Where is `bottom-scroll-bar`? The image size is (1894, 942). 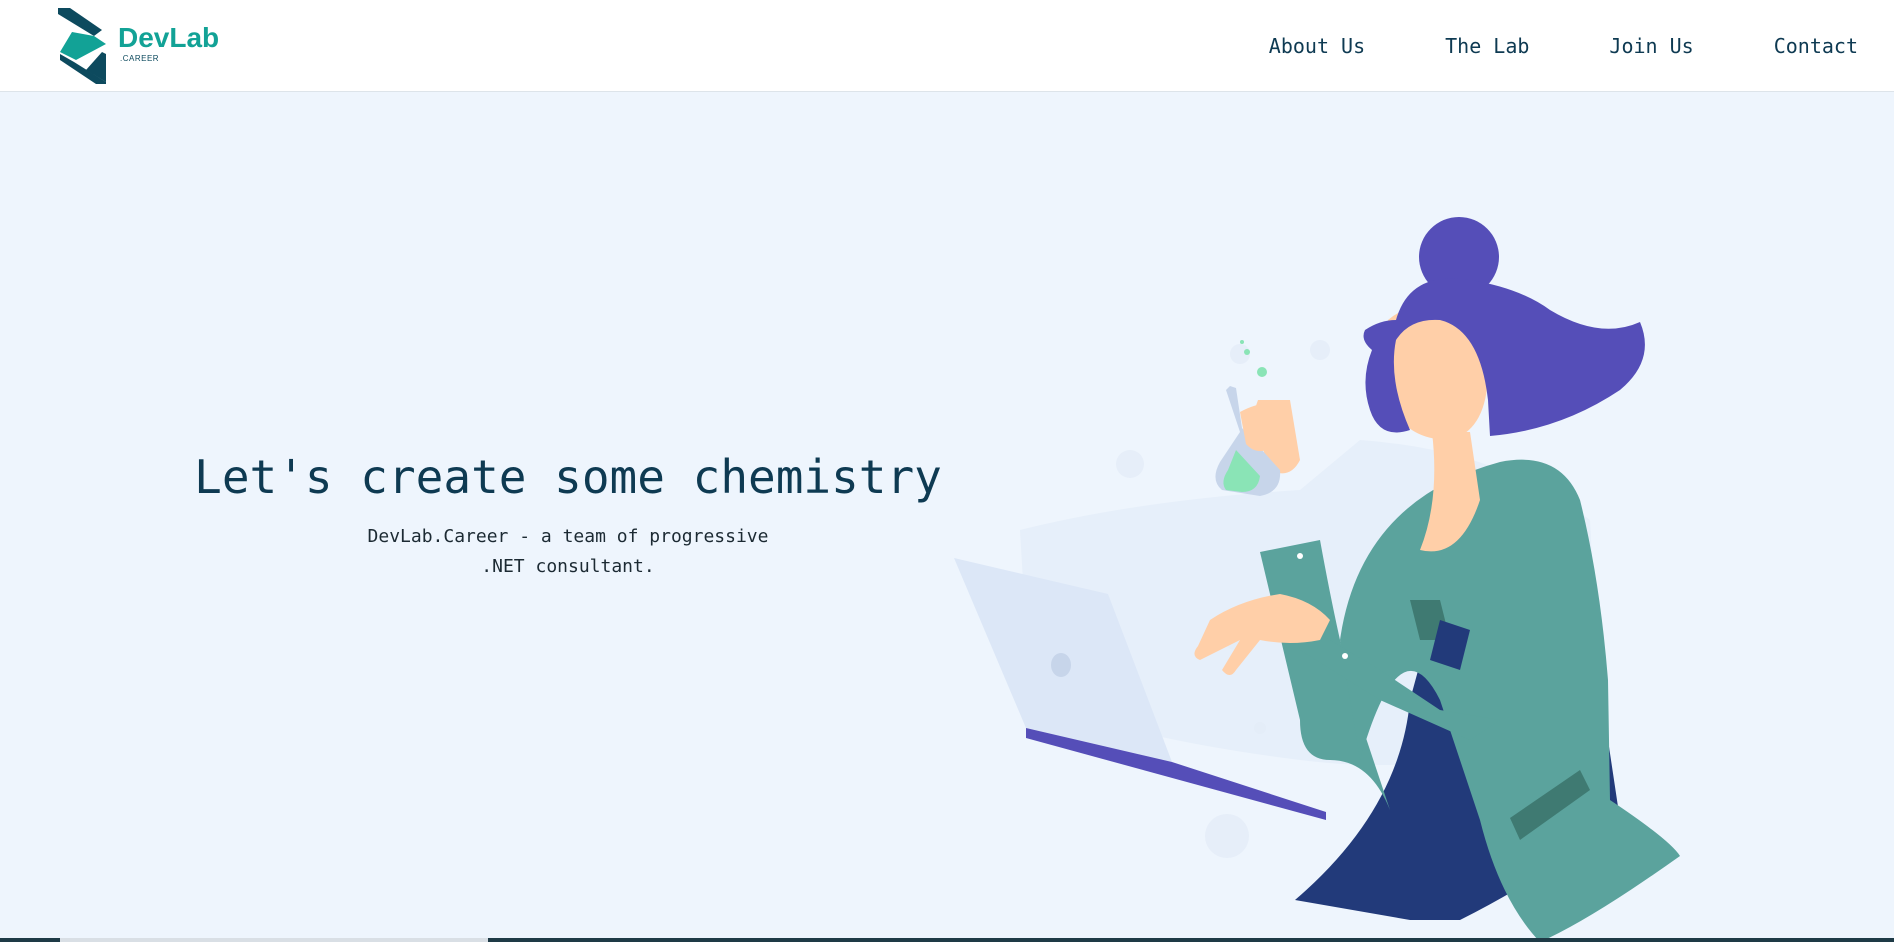
bottom-scroll-bar is located at coordinates (947, 940).